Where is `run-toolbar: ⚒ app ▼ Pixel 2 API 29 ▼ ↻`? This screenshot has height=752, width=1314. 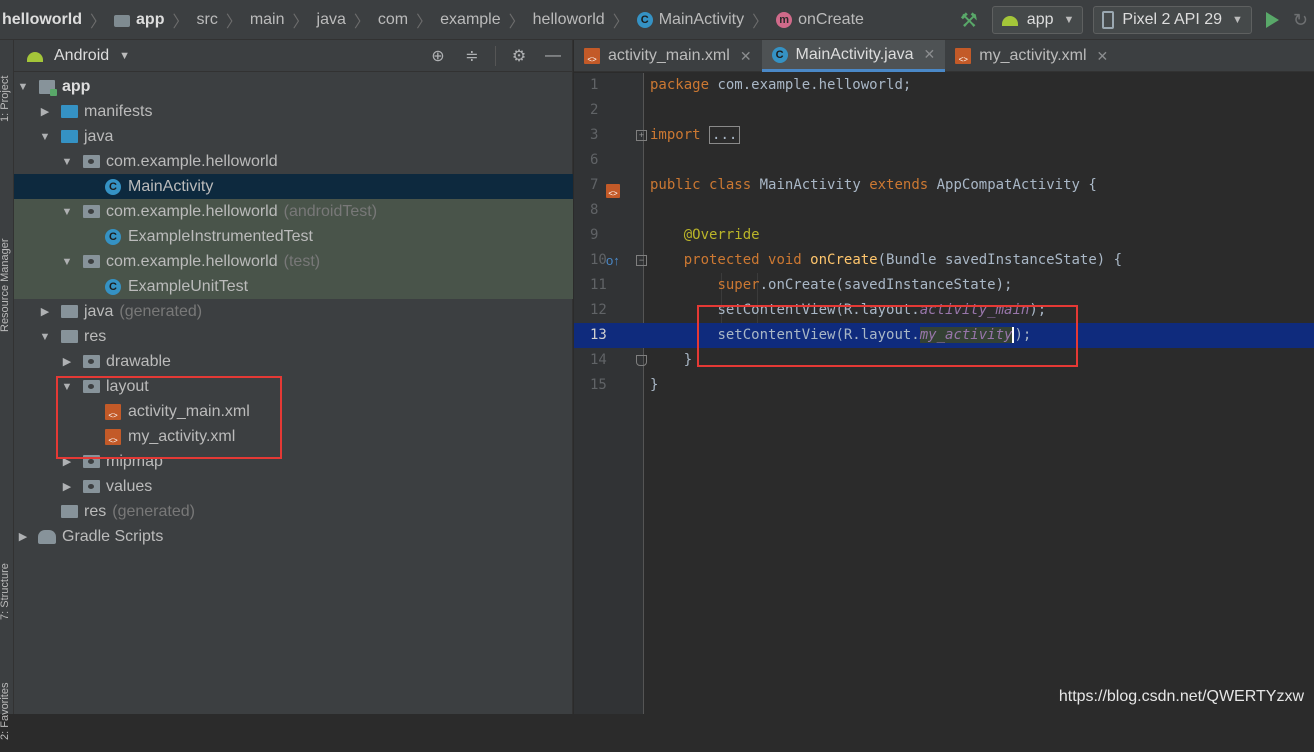
run-toolbar: ⚒ app ▼ Pixel 2 API 29 ▼ ↻ is located at coordinates (1136, 20).